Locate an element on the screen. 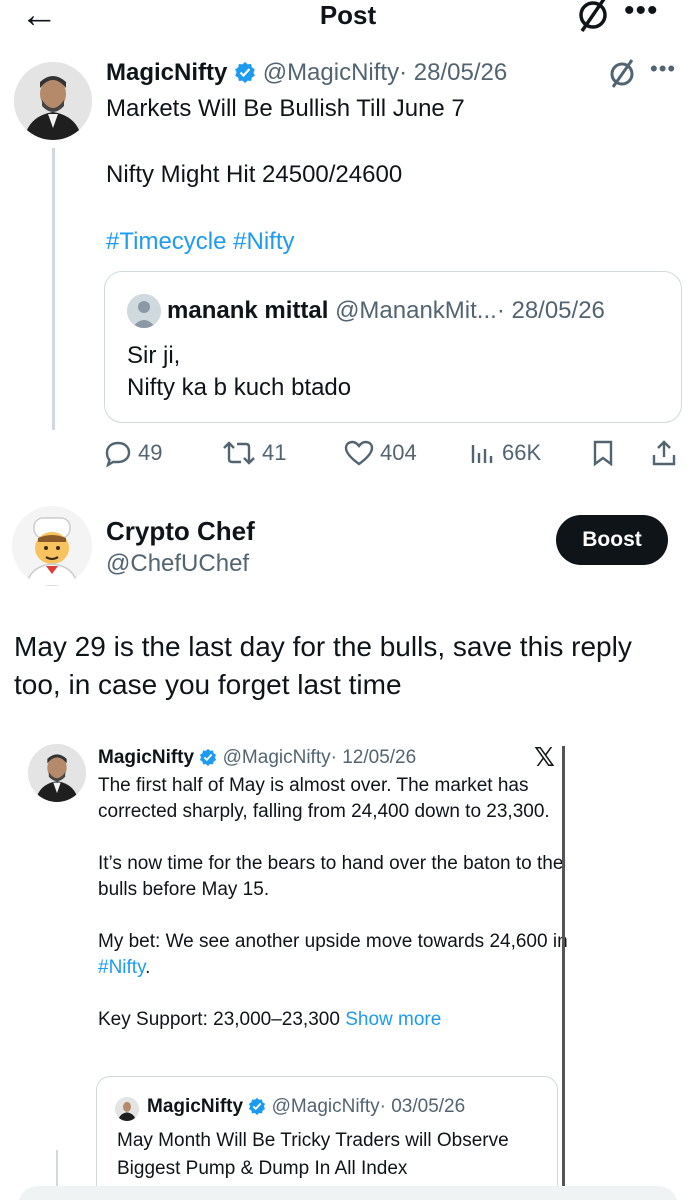 The image size is (696, 1200). show-more-link: Show more is located at coordinates (393, 1019).